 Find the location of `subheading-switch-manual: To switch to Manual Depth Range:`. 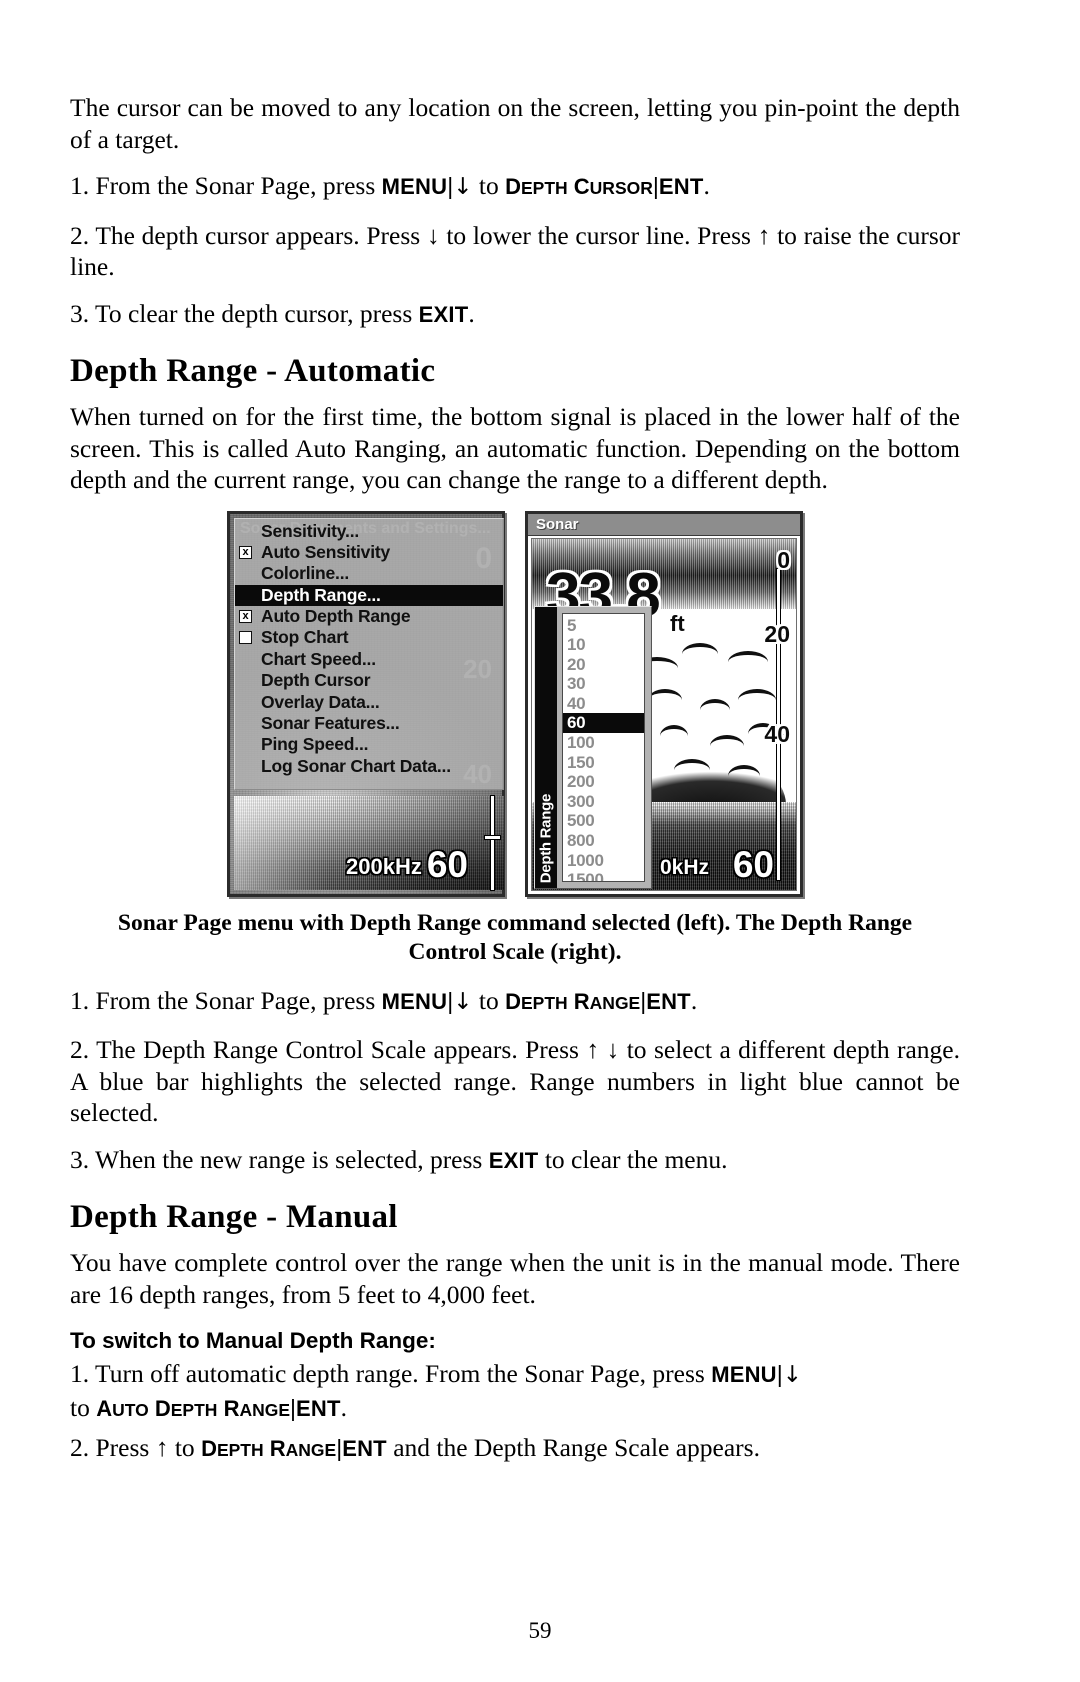

subheading-switch-manual: To switch to Manual Depth Range: is located at coordinates (253, 1340).